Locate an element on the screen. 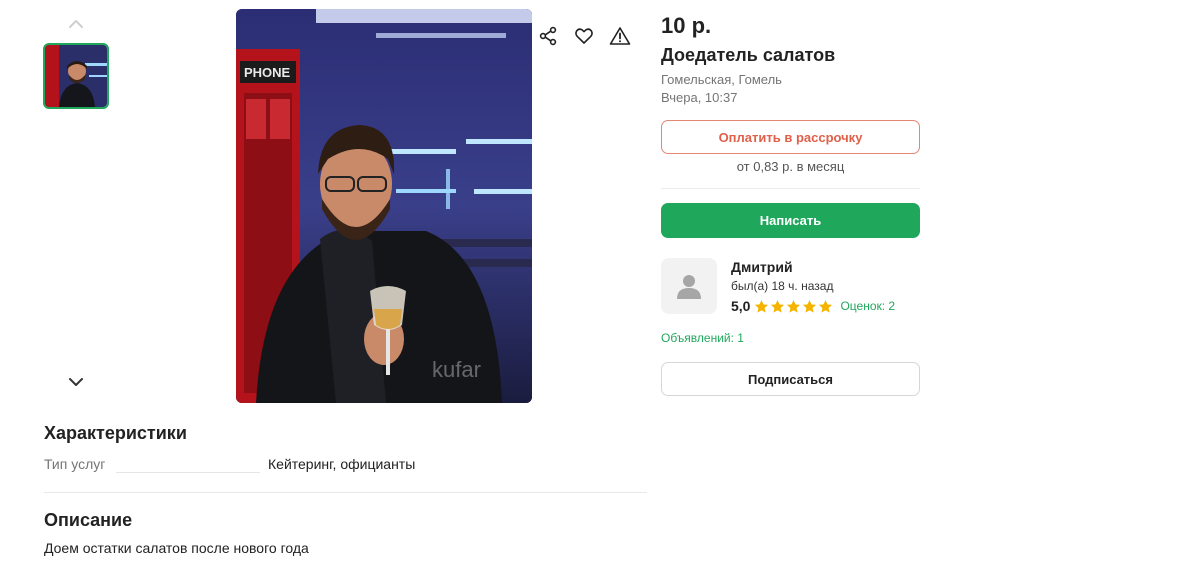  description-text: Доем остатки салатов после нового года is located at coordinates (176, 548).